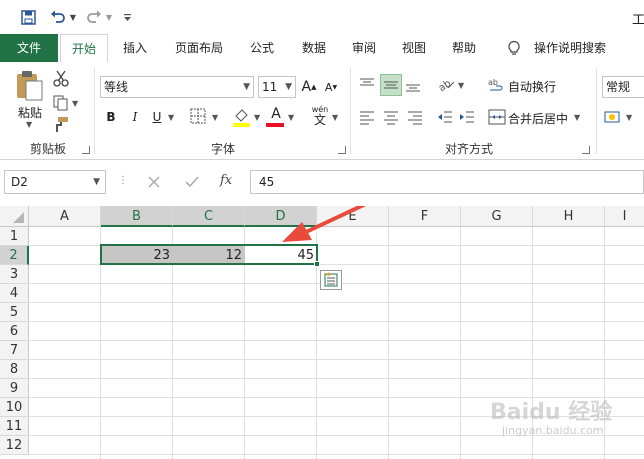  Describe the element at coordinates (276, 117) in the screenshot. I see `font-color-button: A` at that location.